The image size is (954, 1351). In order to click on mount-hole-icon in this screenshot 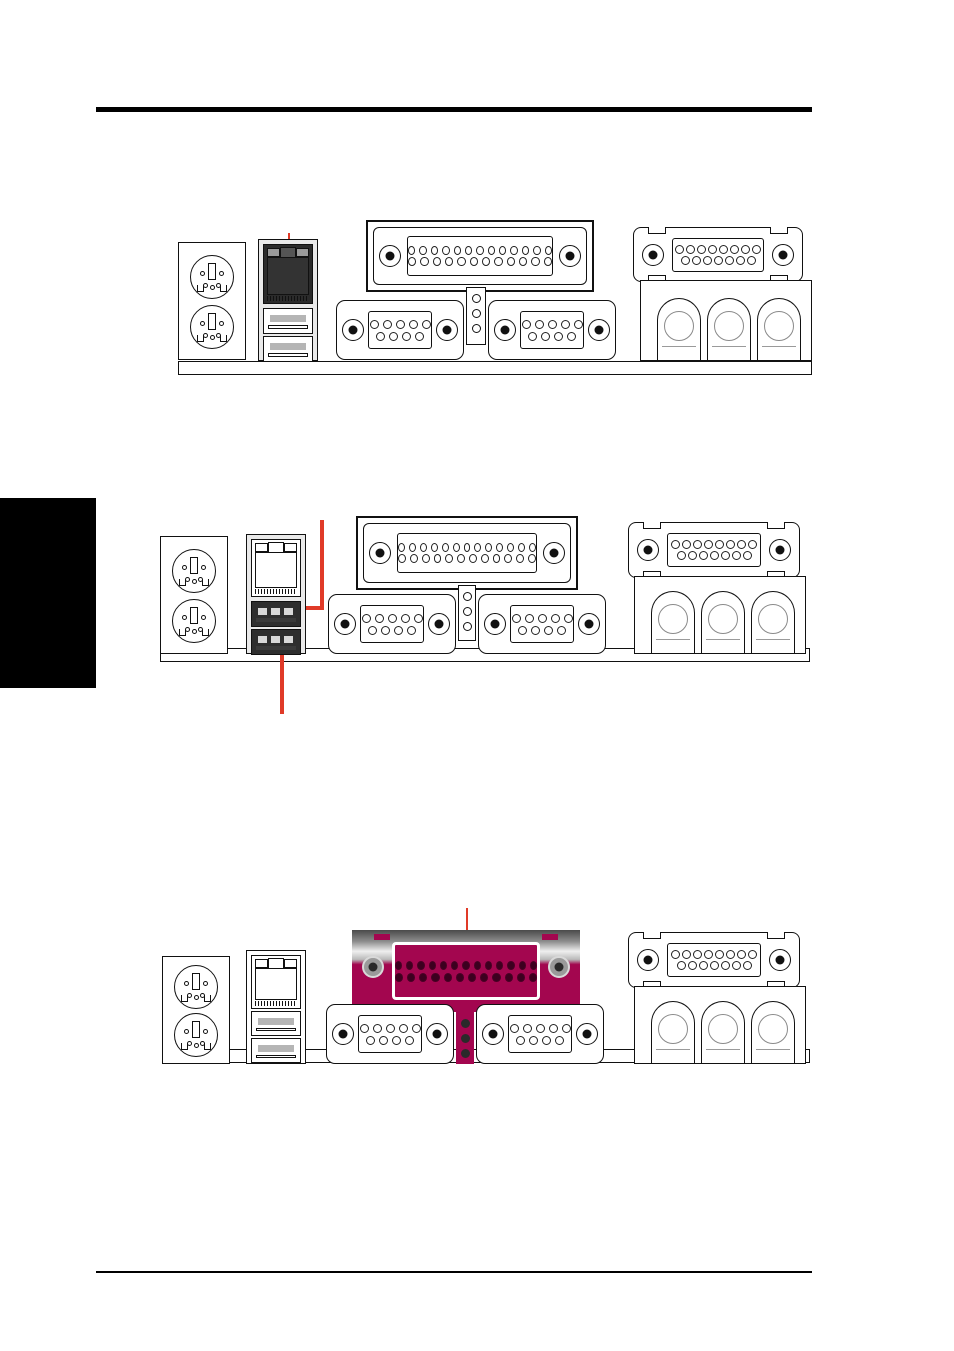, I will do `click(467, 596)`.